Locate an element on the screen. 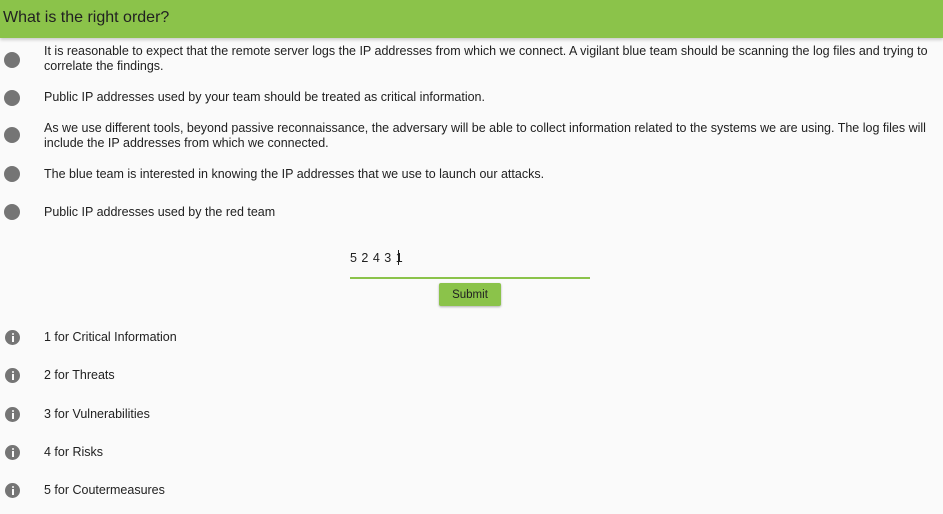 This screenshot has width=943, height=514. hint-item: 1 for Critical Information is located at coordinates (471, 338).